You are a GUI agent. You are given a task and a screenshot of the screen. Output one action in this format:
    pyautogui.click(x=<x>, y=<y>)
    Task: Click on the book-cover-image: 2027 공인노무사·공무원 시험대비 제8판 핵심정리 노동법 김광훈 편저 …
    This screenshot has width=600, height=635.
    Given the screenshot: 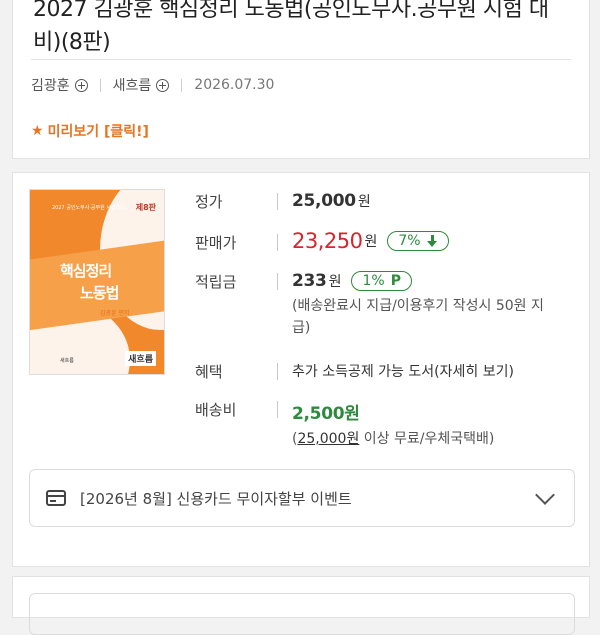 What is the action you would take?
    pyautogui.click(x=97, y=282)
    